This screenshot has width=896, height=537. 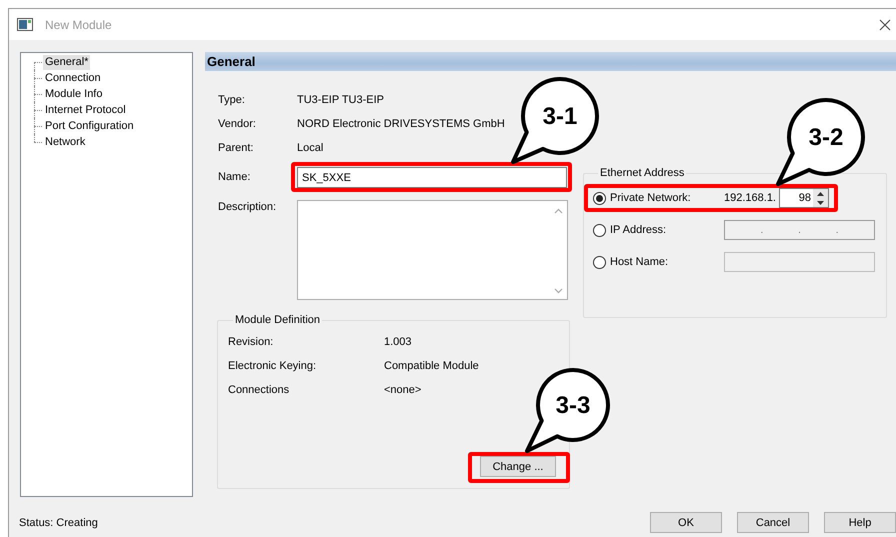 What do you see at coordinates (248, 207) in the screenshot?
I see `field-label: Description:` at bounding box center [248, 207].